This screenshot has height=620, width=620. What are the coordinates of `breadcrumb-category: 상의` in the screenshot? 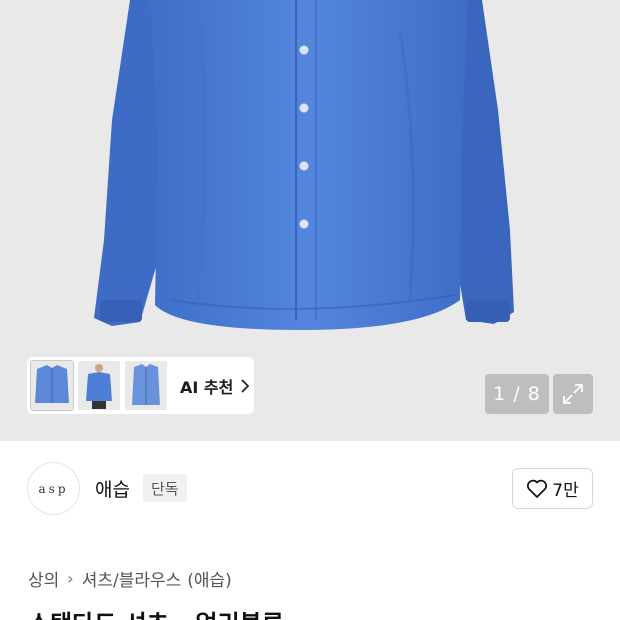 It's located at (43, 578).